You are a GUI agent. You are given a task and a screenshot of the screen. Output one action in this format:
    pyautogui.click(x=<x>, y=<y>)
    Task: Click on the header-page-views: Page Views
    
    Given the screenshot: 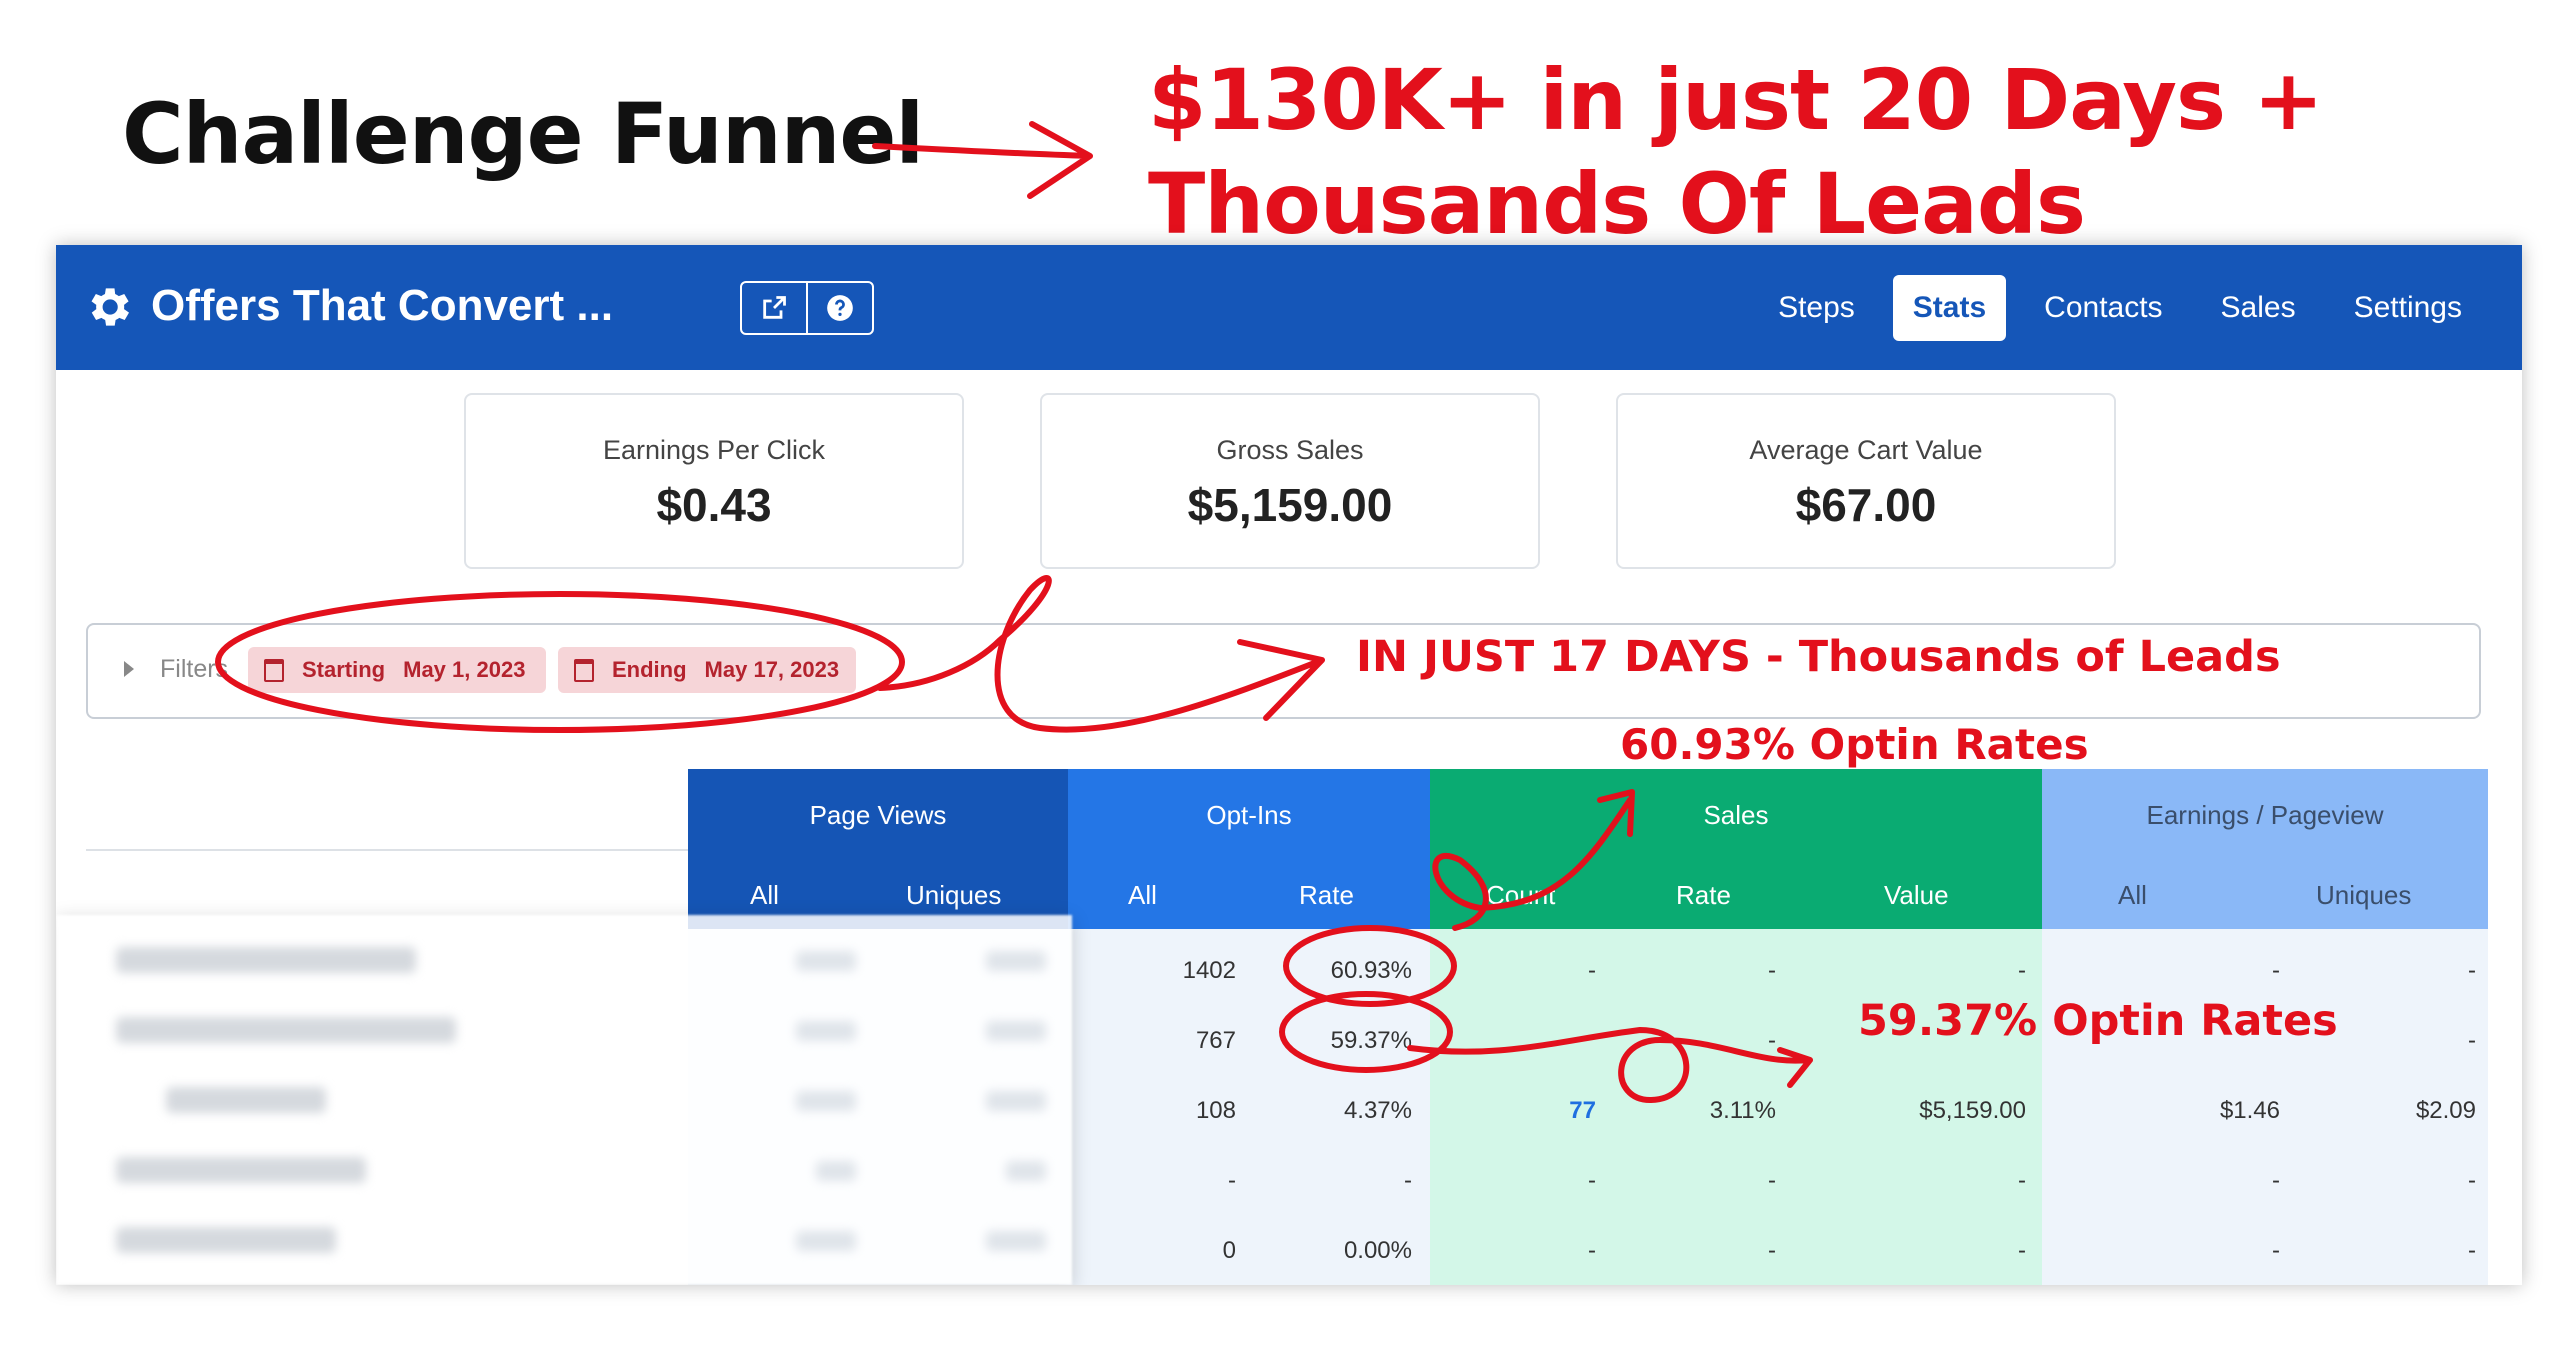 What is the action you would take?
    pyautogui.click(x=878, y=815)
    